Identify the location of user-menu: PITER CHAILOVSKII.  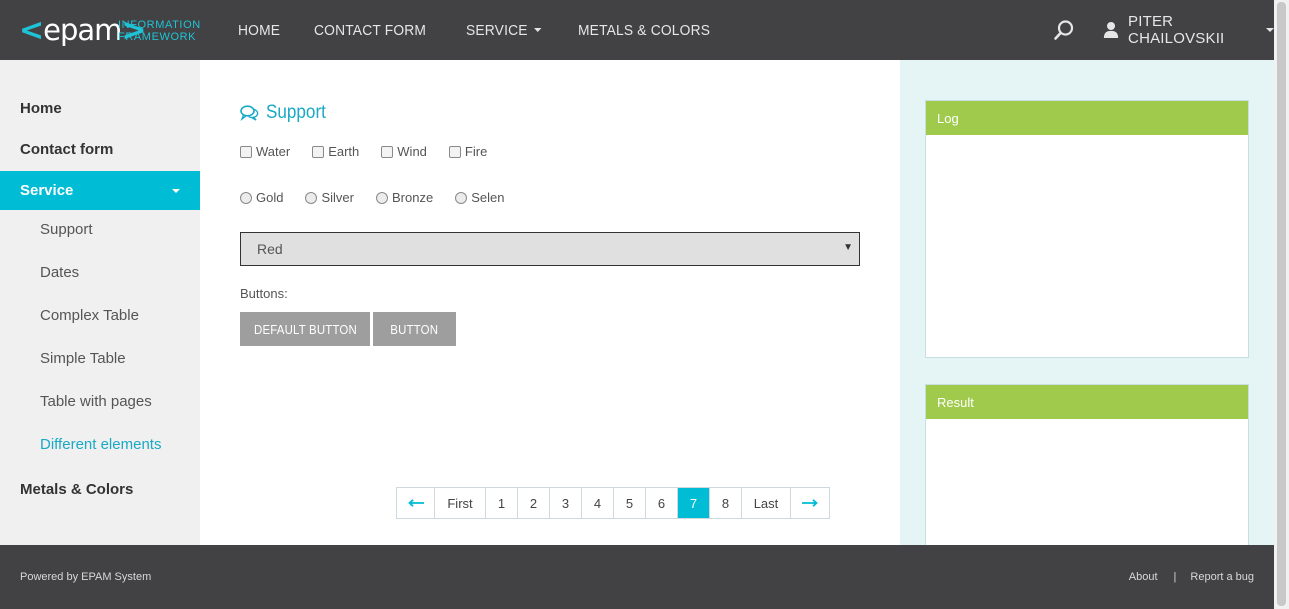
(1188, 30).